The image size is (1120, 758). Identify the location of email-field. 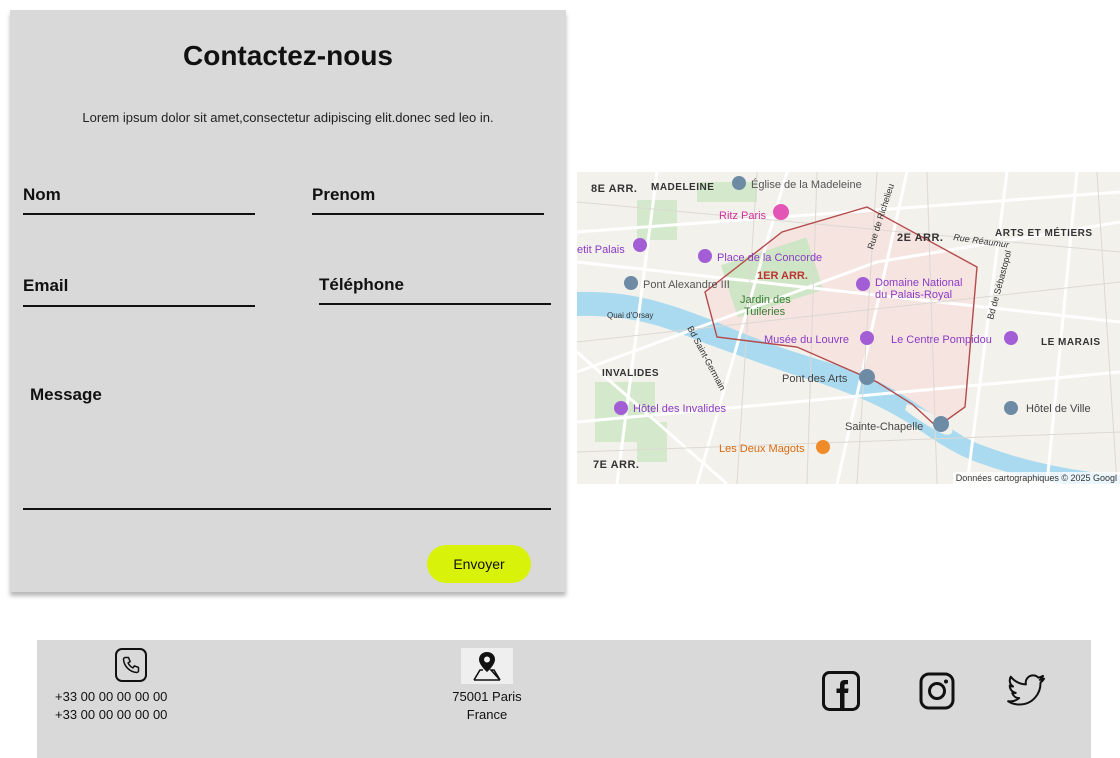
(139, 306).